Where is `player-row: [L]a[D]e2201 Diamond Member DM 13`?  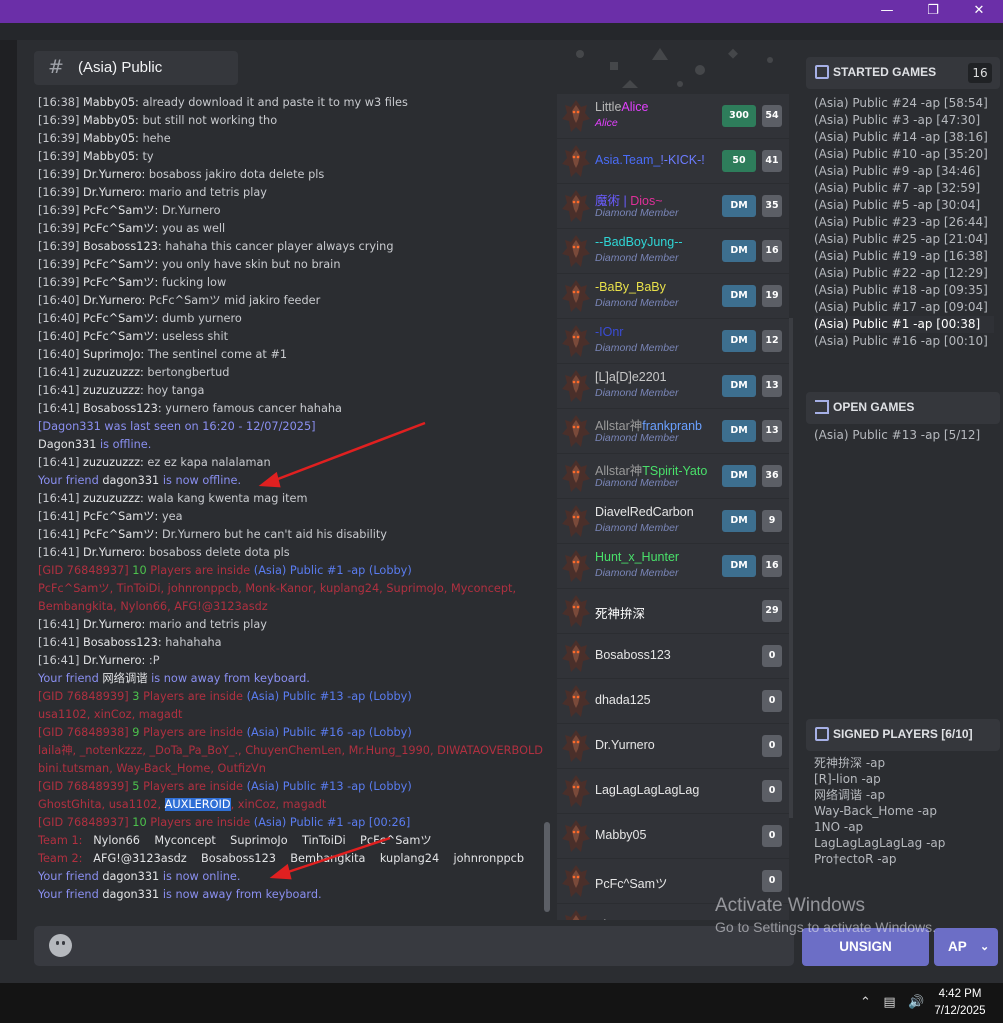 player-row: [L]a[D]e2201 Diamond Member DM 13 is located at coordinates (673, 386).